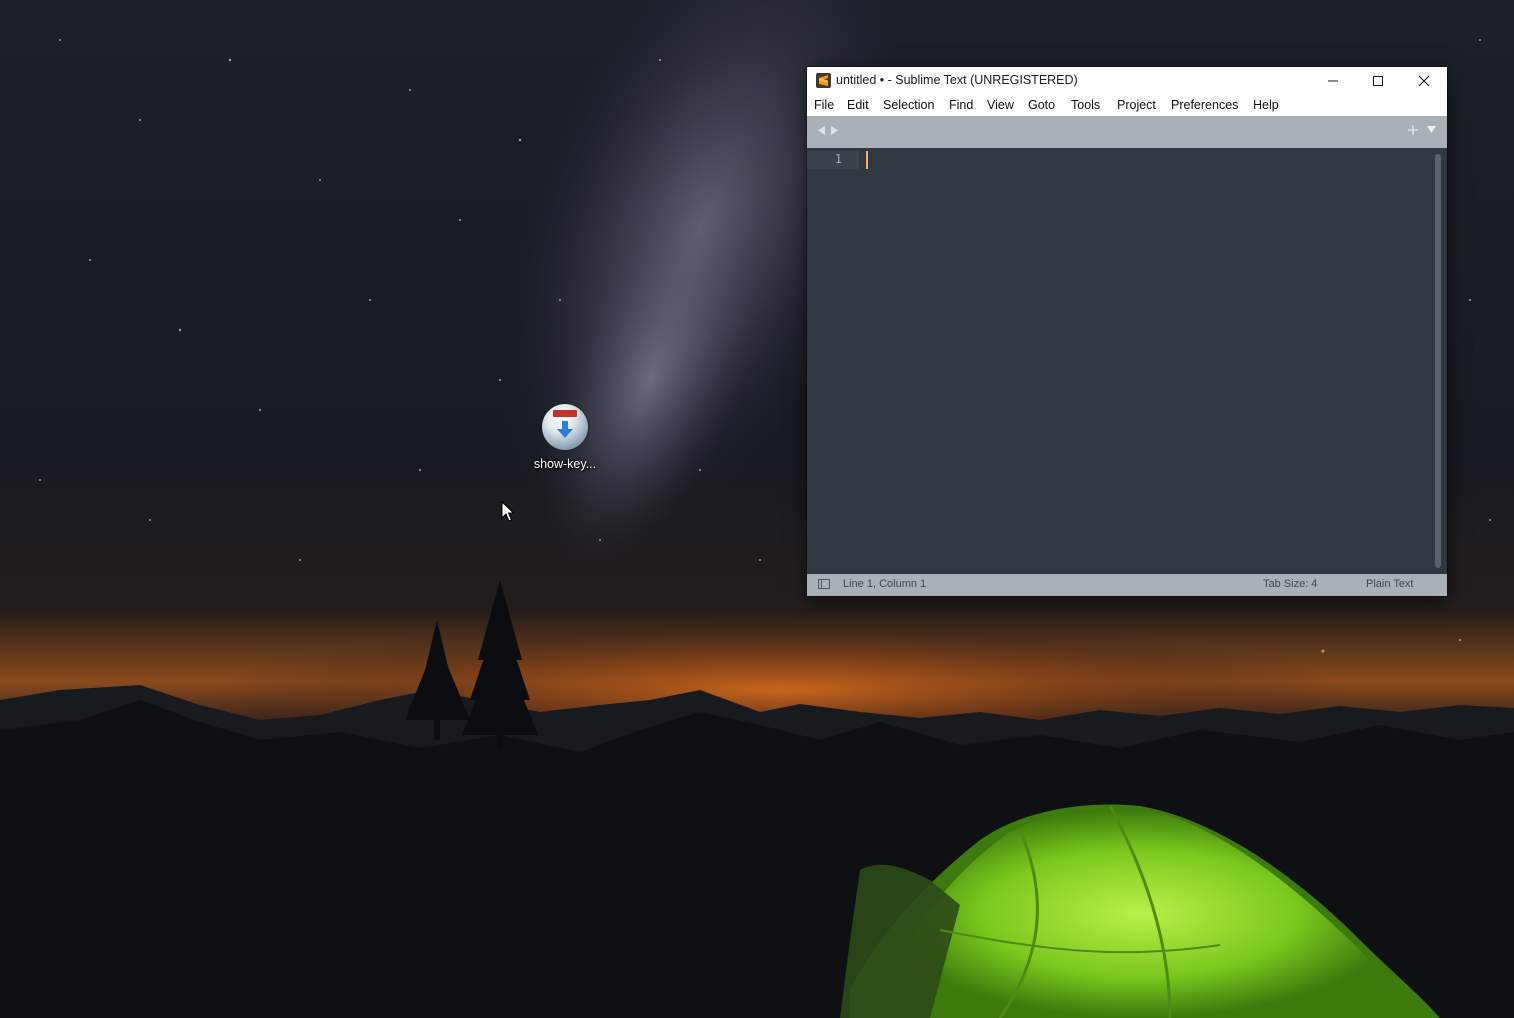  Describe the element at coordinates (1127, 585) in the screenshot. I see `status-bar: Line 1, Column 1 Tab Size: 4 Plain Text` at that location.